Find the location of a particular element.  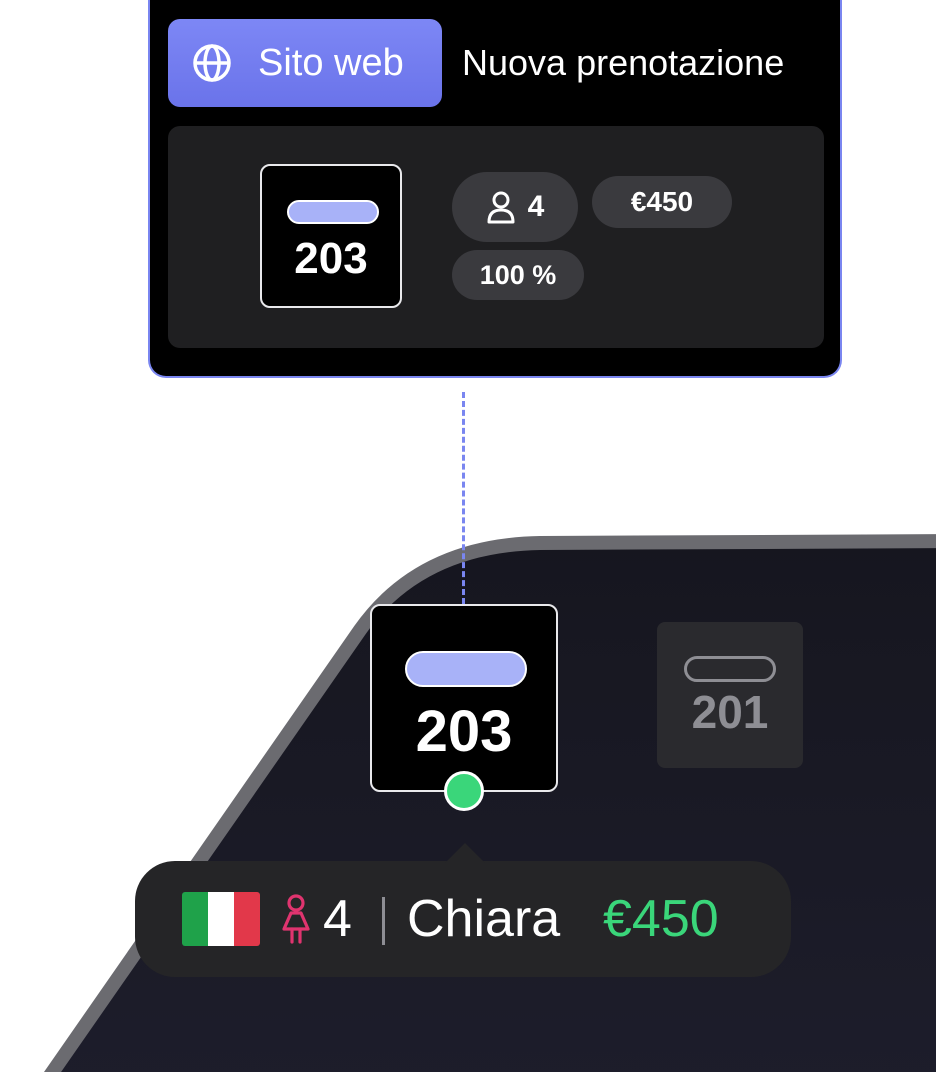

source-badge: Sito web is located at coordinates (305, 63).